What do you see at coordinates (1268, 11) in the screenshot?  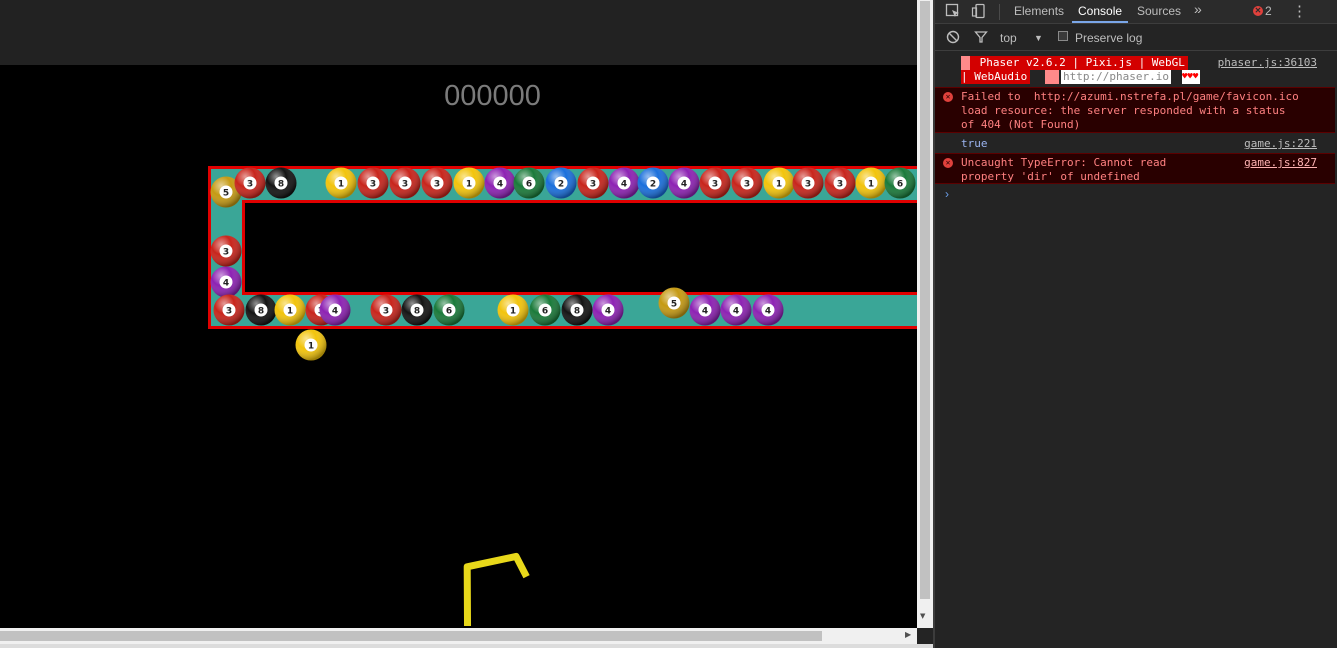 I see `error-count: 2` at bounding box center [1268, 11].